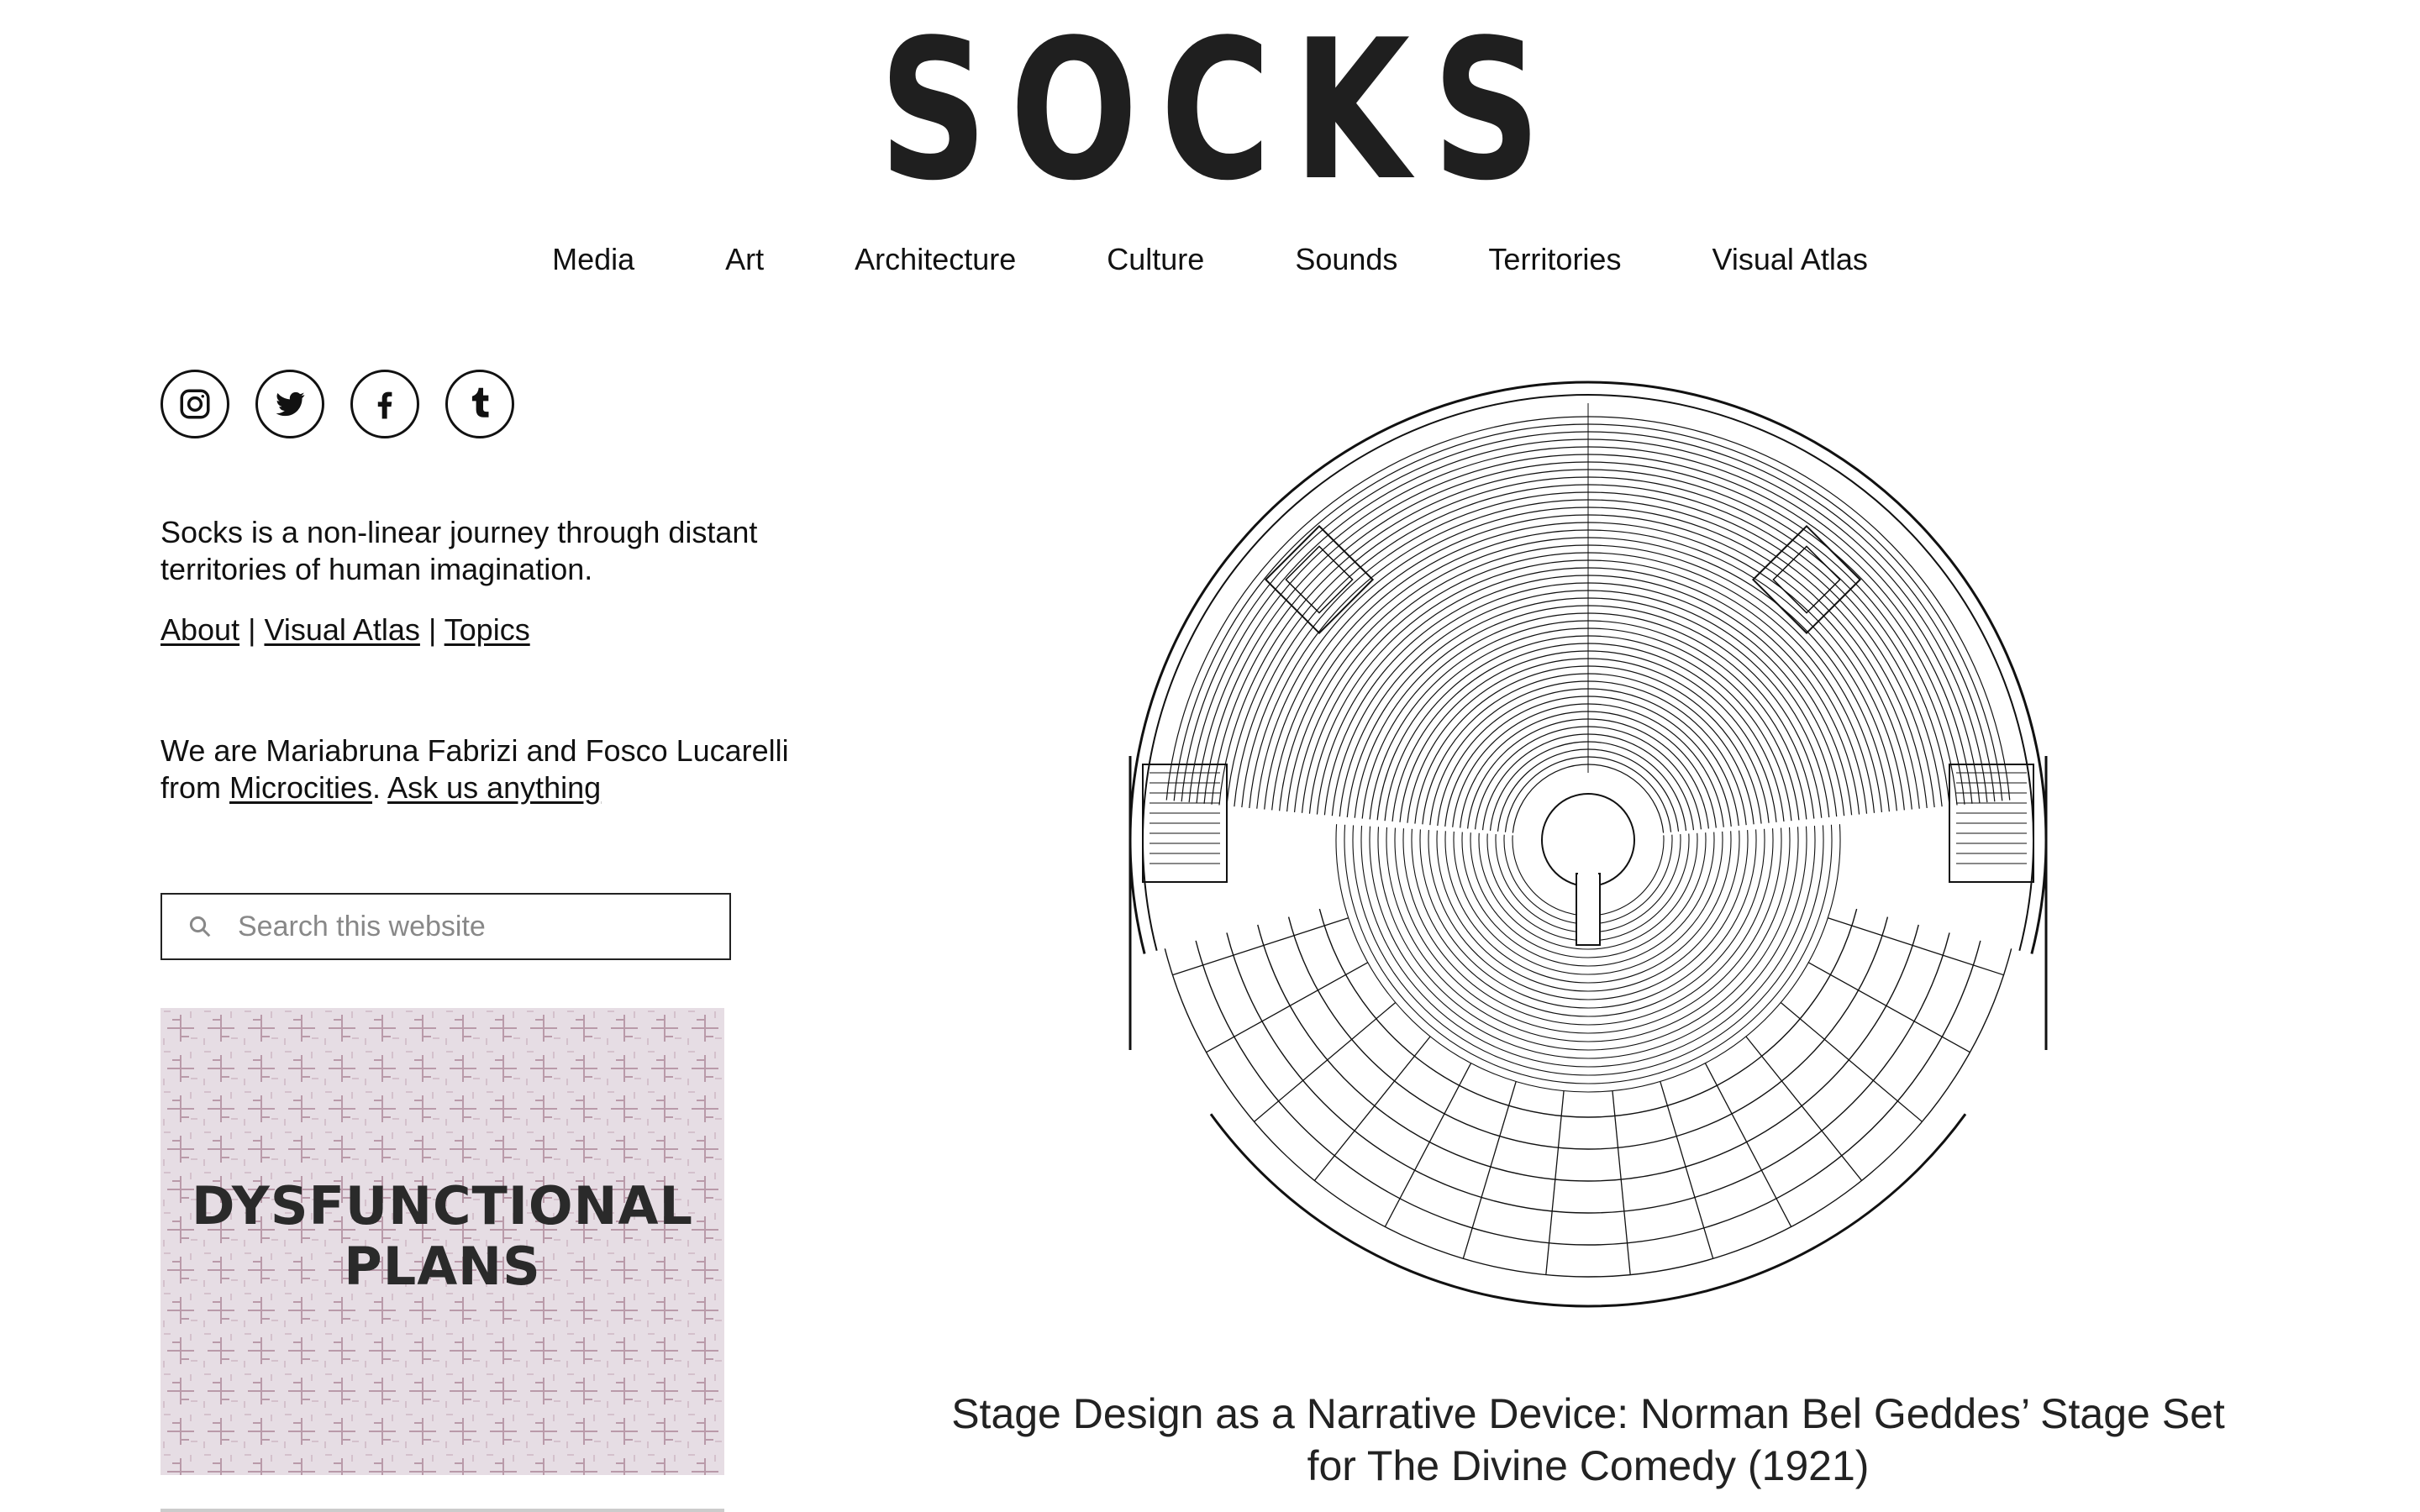 The image size is (2420, 1512). Describe the element at coordinates (337, 404) in the screenshot. I see `social-links` at that location.